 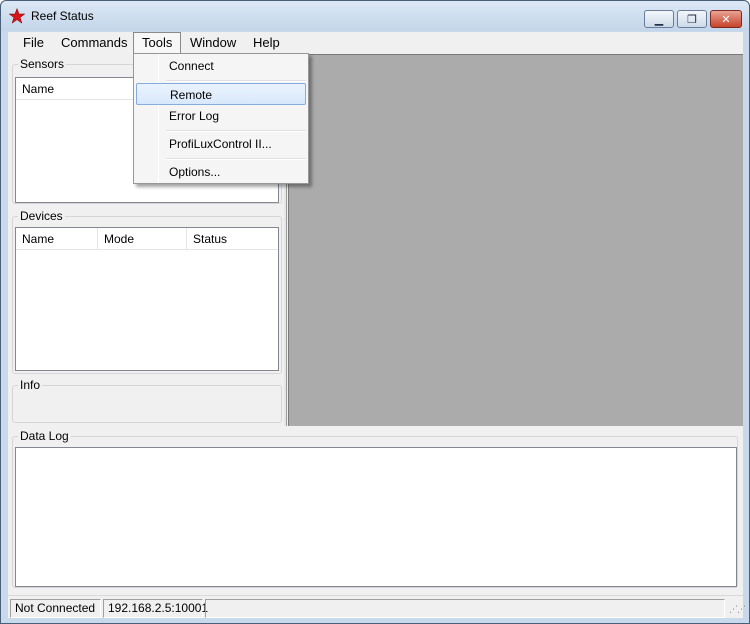 I want to click on window-title: Reef Status, so click(x=62, y=16).